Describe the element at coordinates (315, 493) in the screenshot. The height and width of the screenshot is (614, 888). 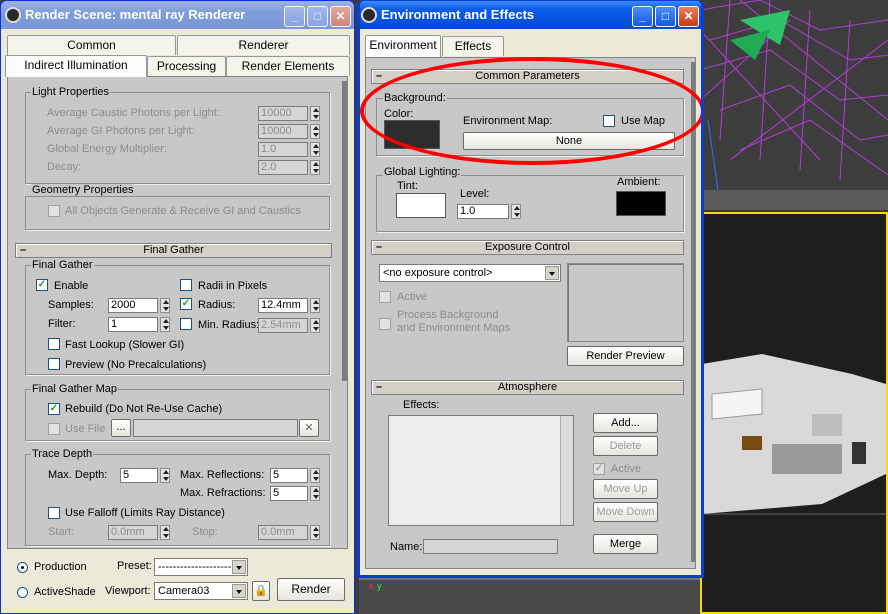
I see `max-refractions-spinner` at that location.